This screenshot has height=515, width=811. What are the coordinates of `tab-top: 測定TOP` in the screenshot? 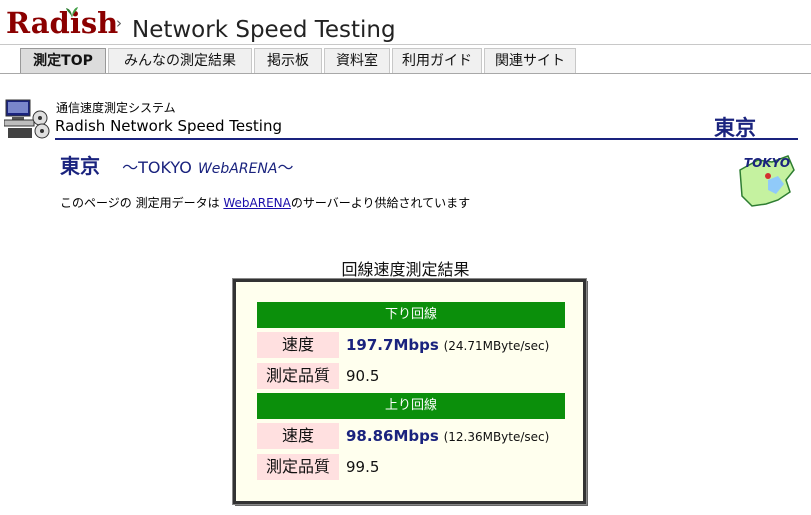 It's located at (63, 60).